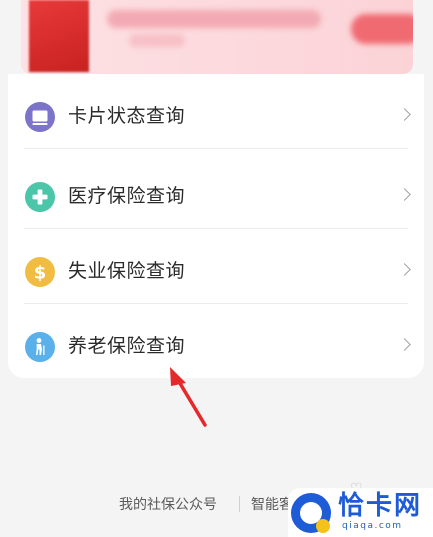 This screenshot has height=537, width=433. Describe the element at coordinates (127, 116) in the screenshot. I see `menu-item-label: 卡片状态查询` at that location.